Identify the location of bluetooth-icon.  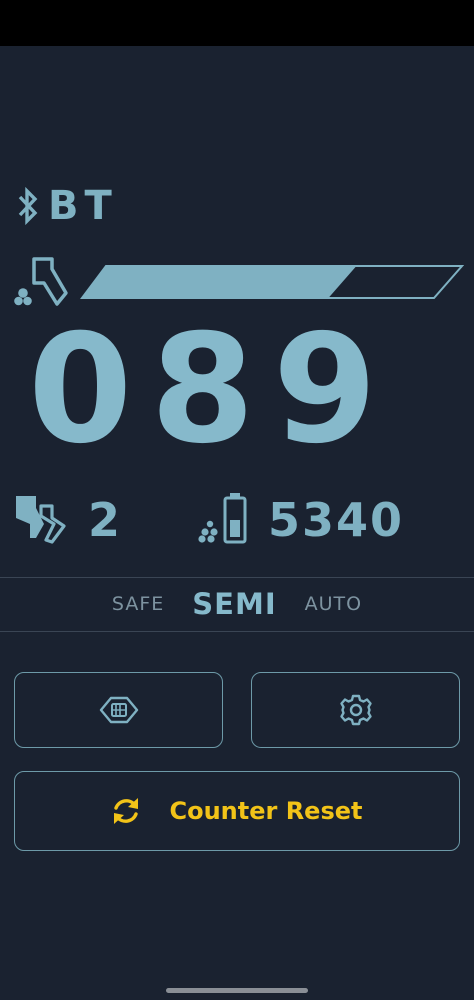
(28, 206).